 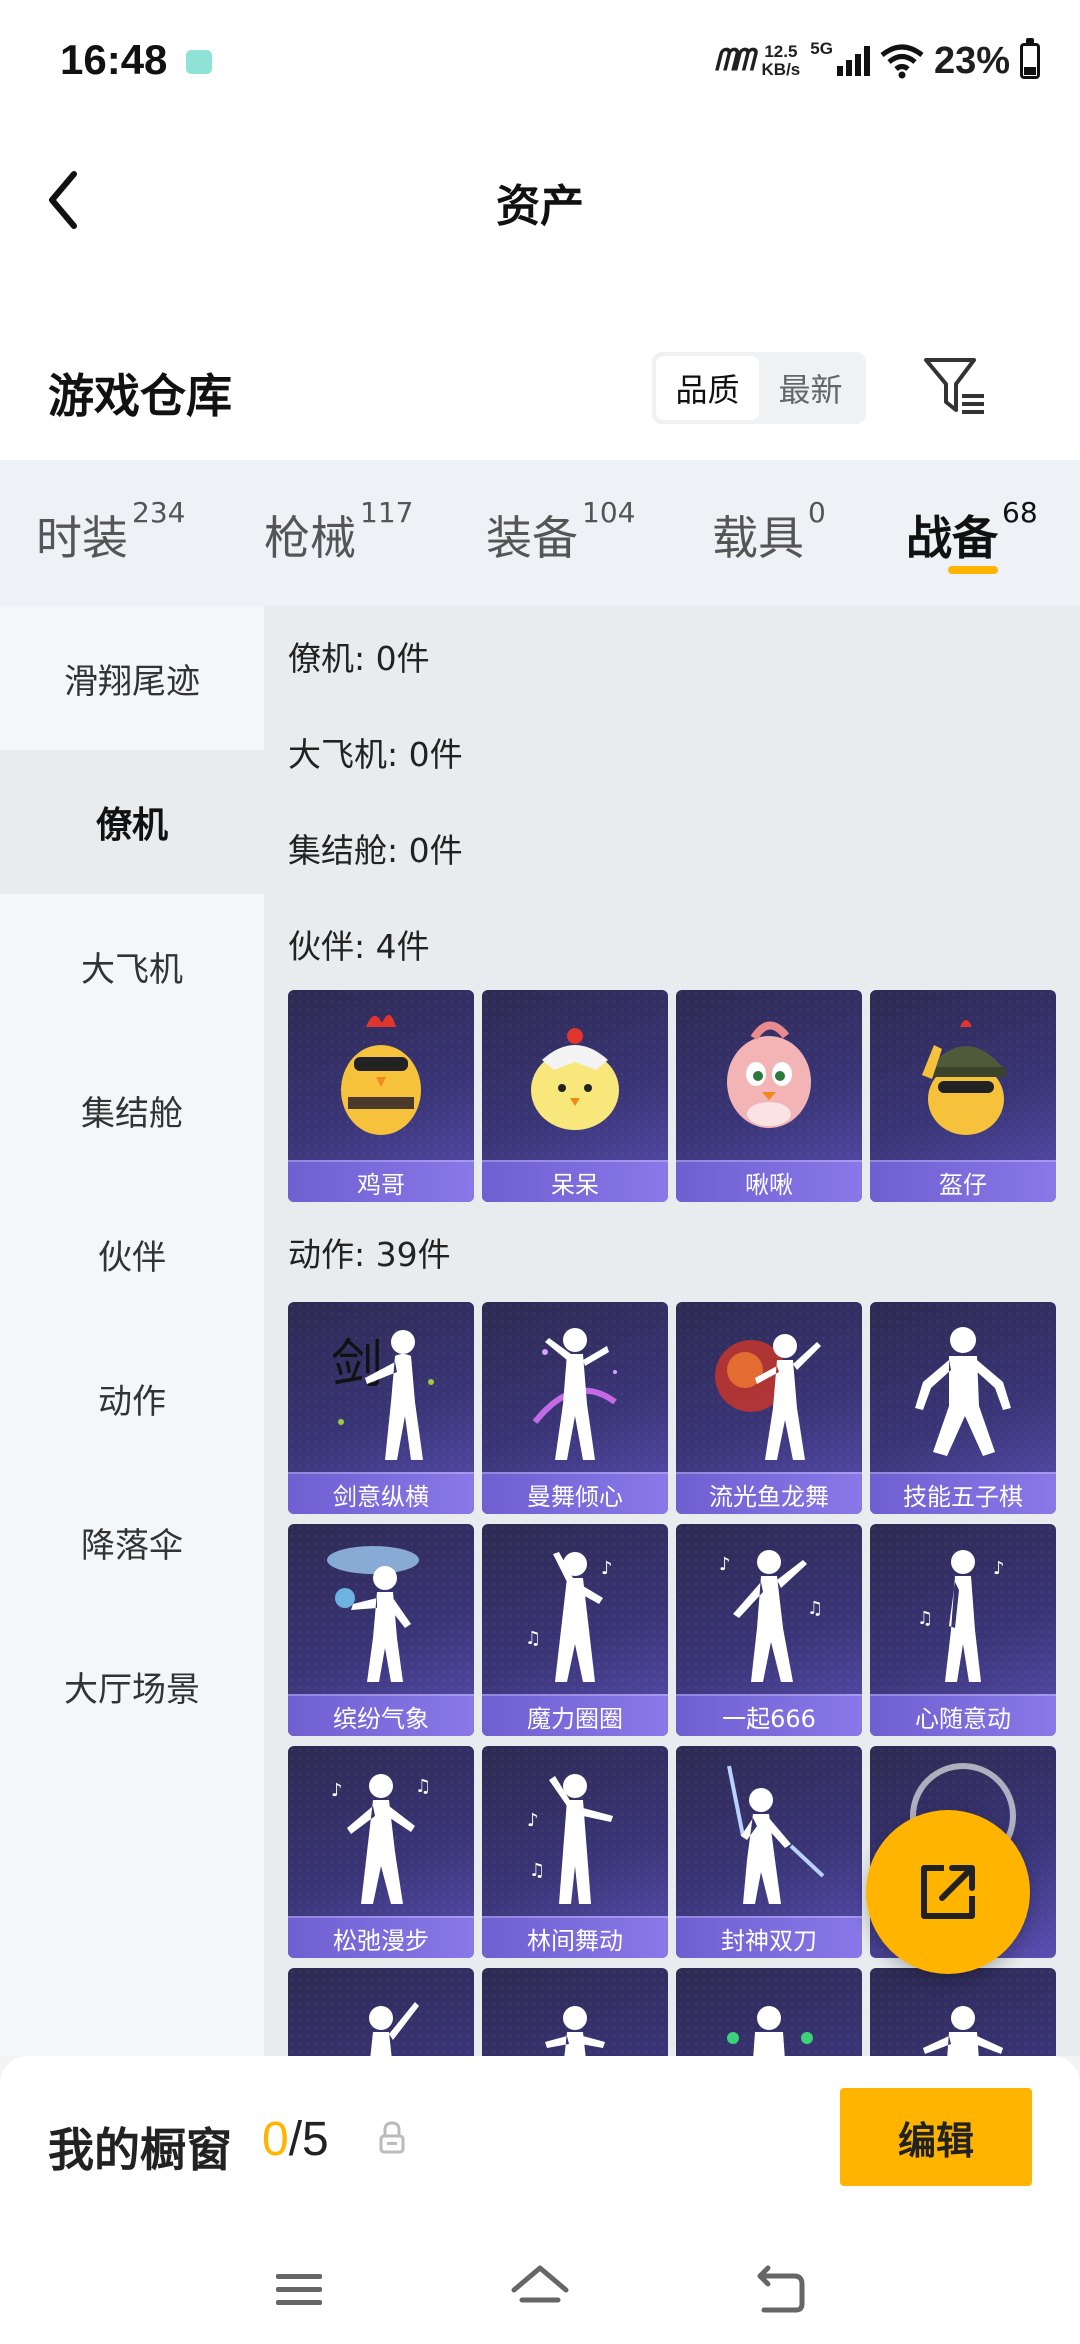 I want to click on emote-name: 曼舞倾心, so click(x=575, y=1493).